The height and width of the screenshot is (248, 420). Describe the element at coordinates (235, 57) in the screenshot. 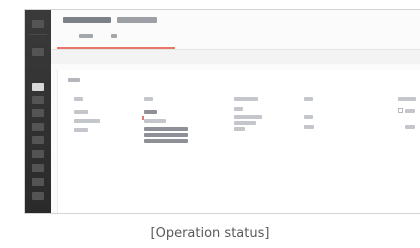

I see `toolbar` at that location.